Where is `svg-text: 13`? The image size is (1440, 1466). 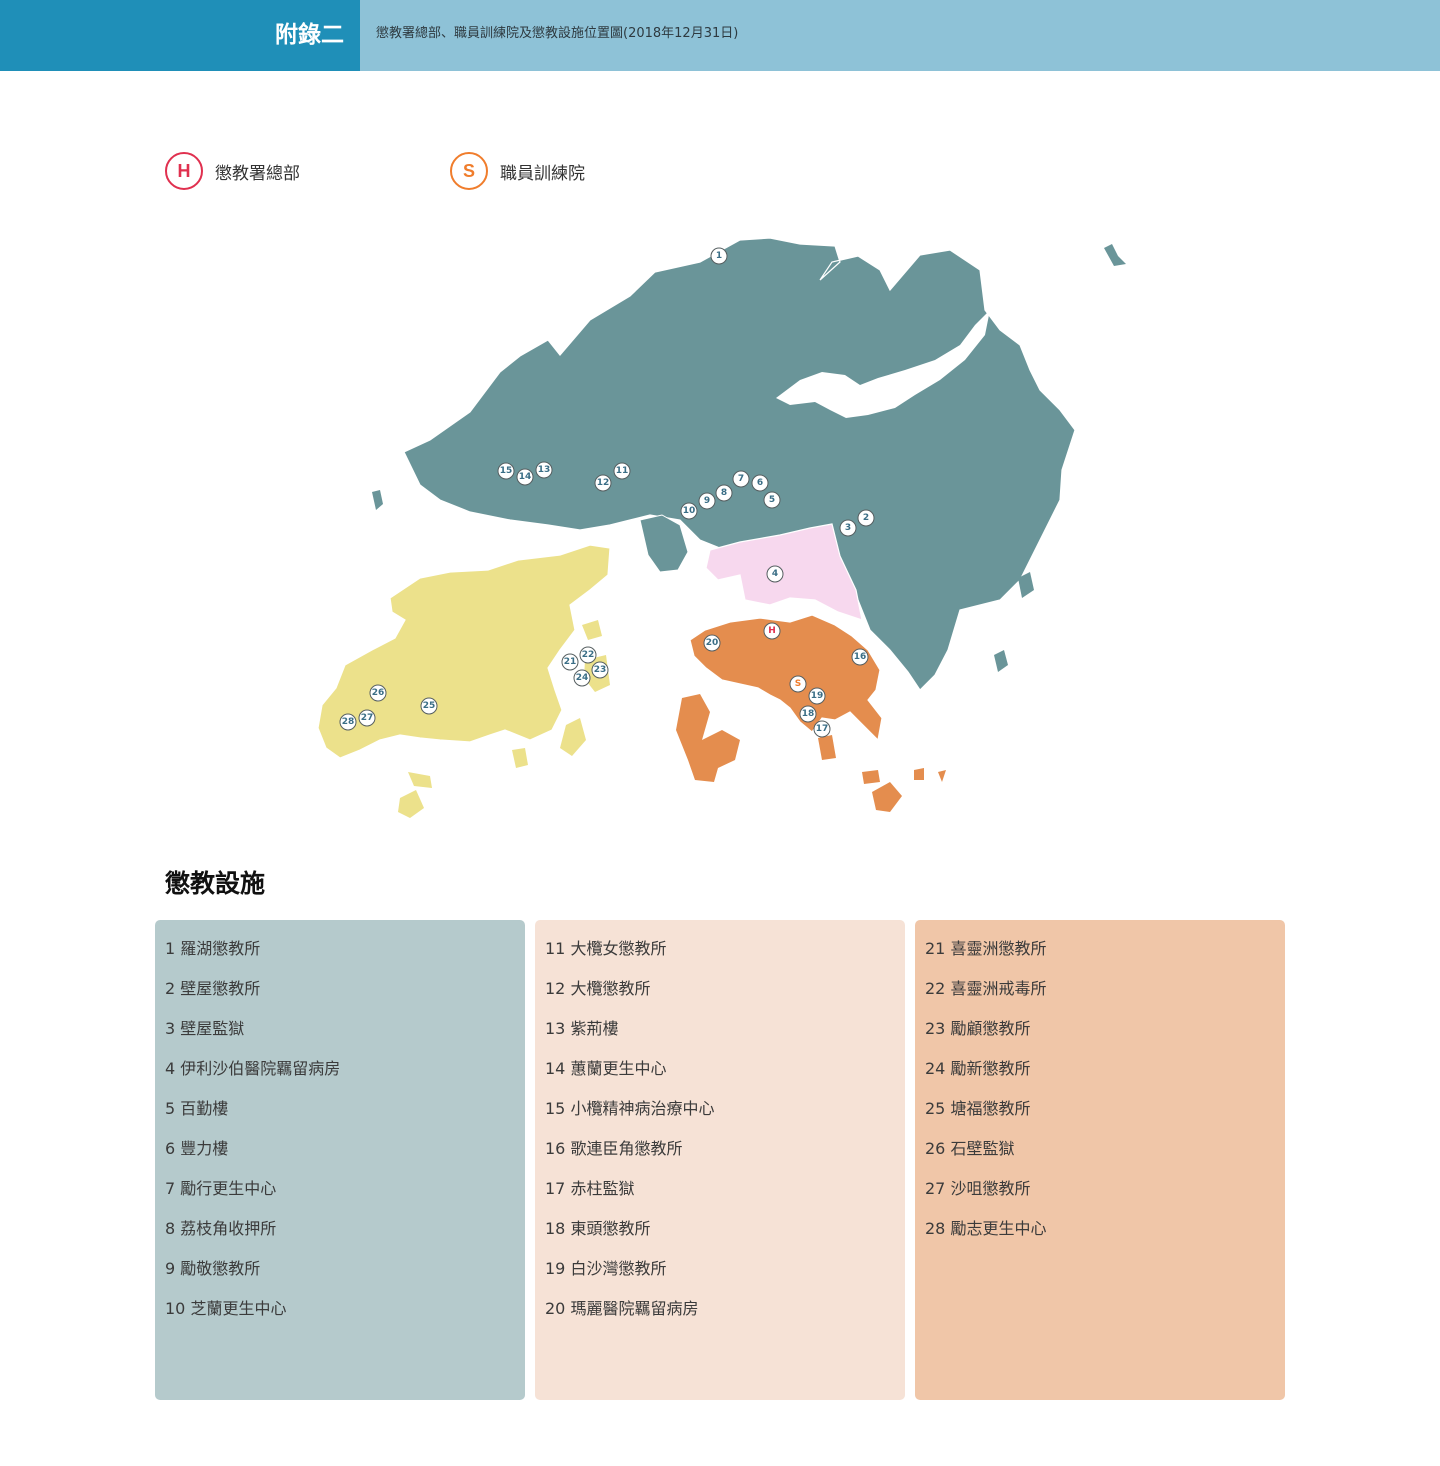
svg-text: 13 is located at coordinates (544, 470).